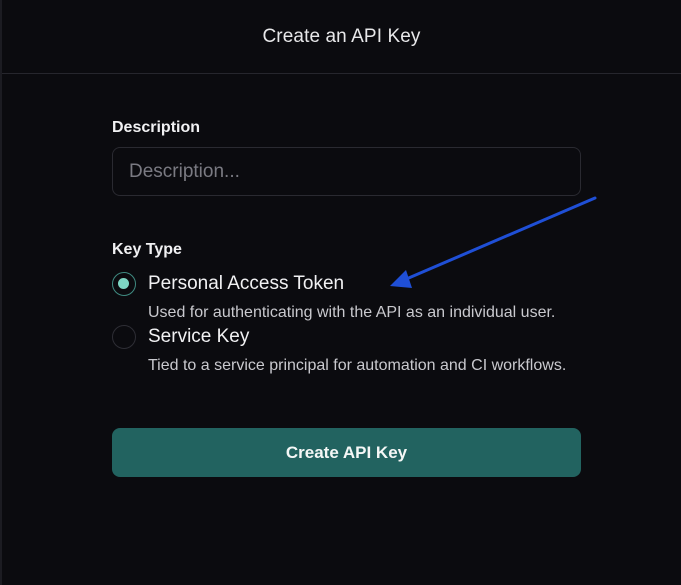 The width and height of the screenshot is (681, 585). I want to click on dialog-title: Create an API Key, so click(341, 36).